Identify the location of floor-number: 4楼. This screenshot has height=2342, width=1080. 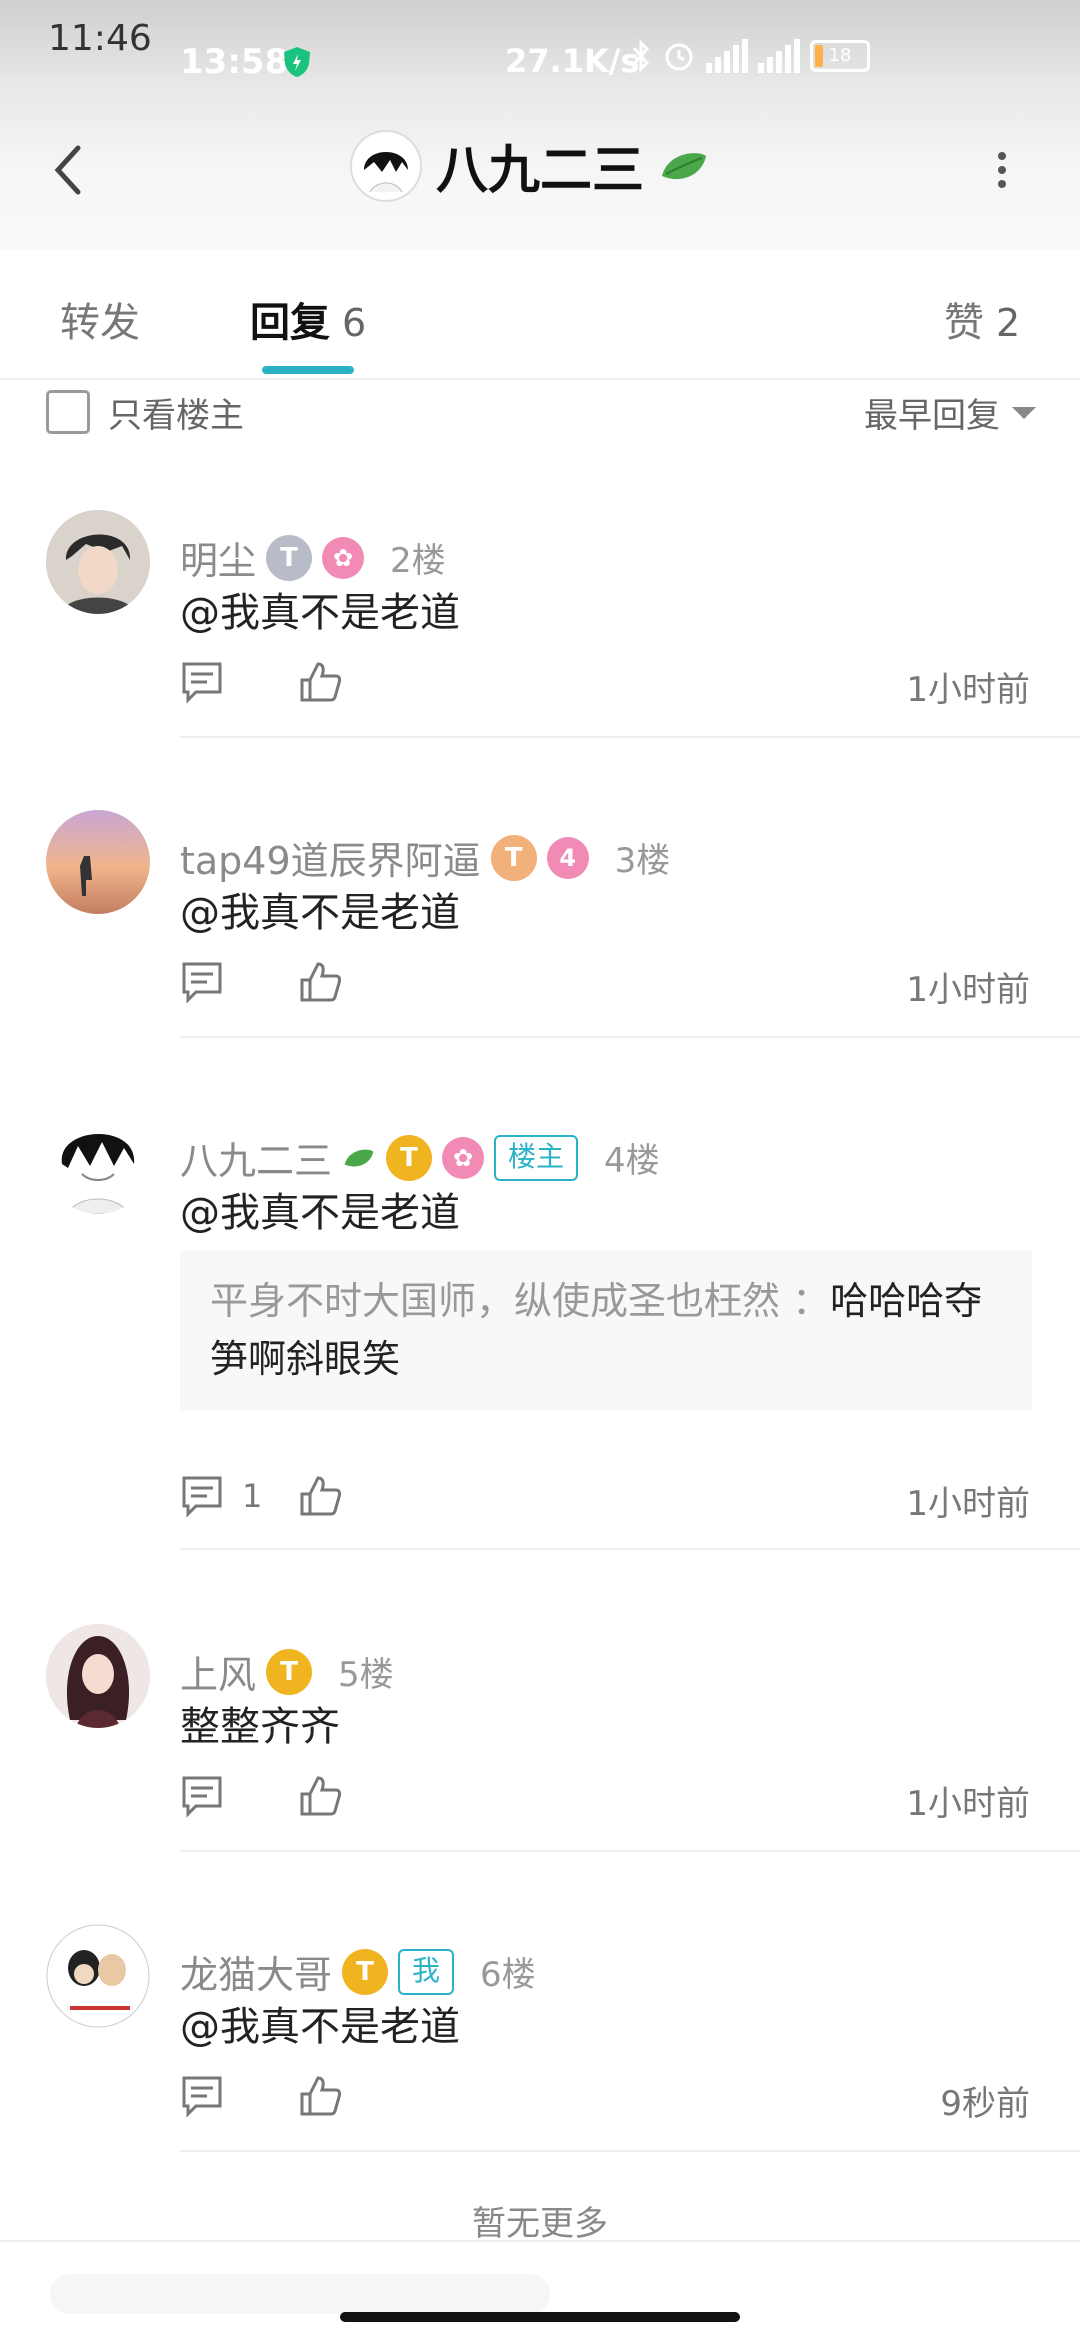
(632, 1161).